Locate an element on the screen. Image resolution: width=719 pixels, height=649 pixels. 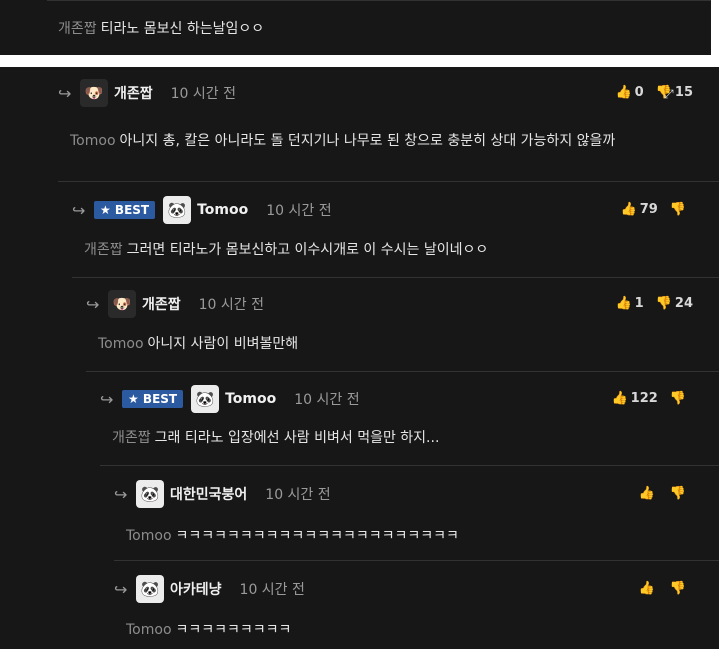
vote-group: 👍 122 👎 is located at coordinates (644, 398).